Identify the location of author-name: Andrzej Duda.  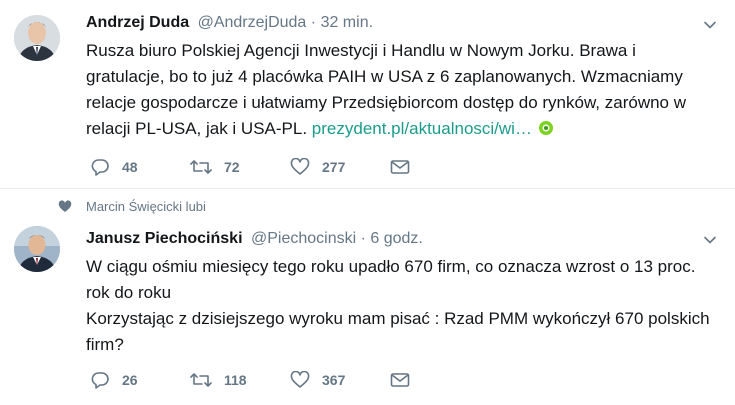
(137, 22).